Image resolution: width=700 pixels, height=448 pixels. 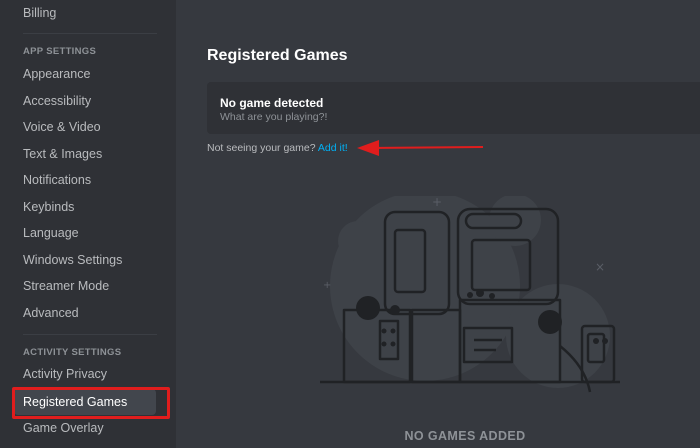 I want to click on sidebar-item-voice-video: Voice & Video, so click(x=85, y=127).